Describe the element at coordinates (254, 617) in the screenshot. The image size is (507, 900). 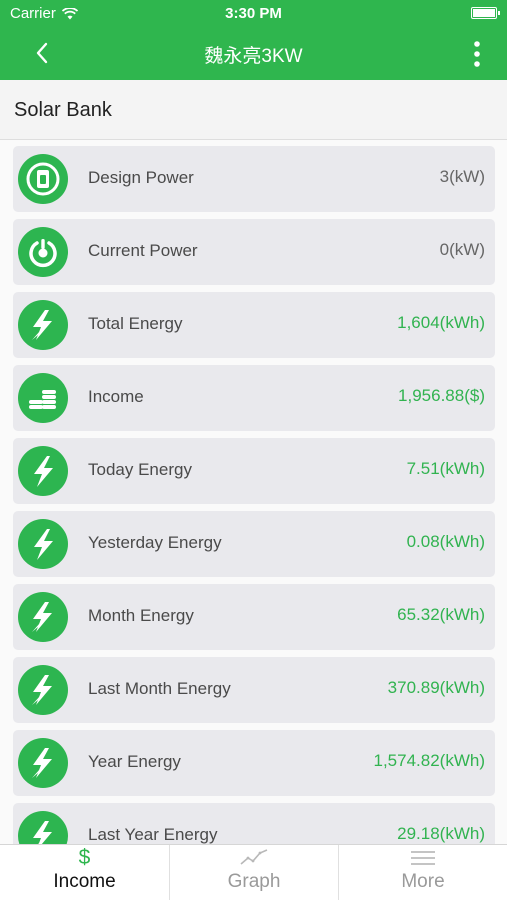
I see `list-item-month-energy: Month Energy 65.32(kWh)` at that location.